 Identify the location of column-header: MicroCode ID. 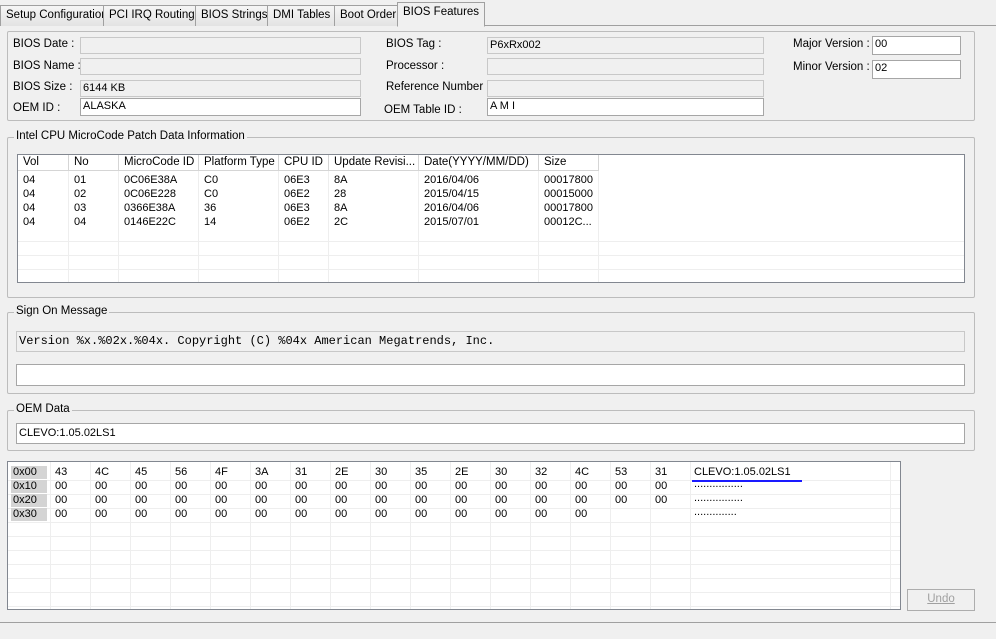
(159, 163).